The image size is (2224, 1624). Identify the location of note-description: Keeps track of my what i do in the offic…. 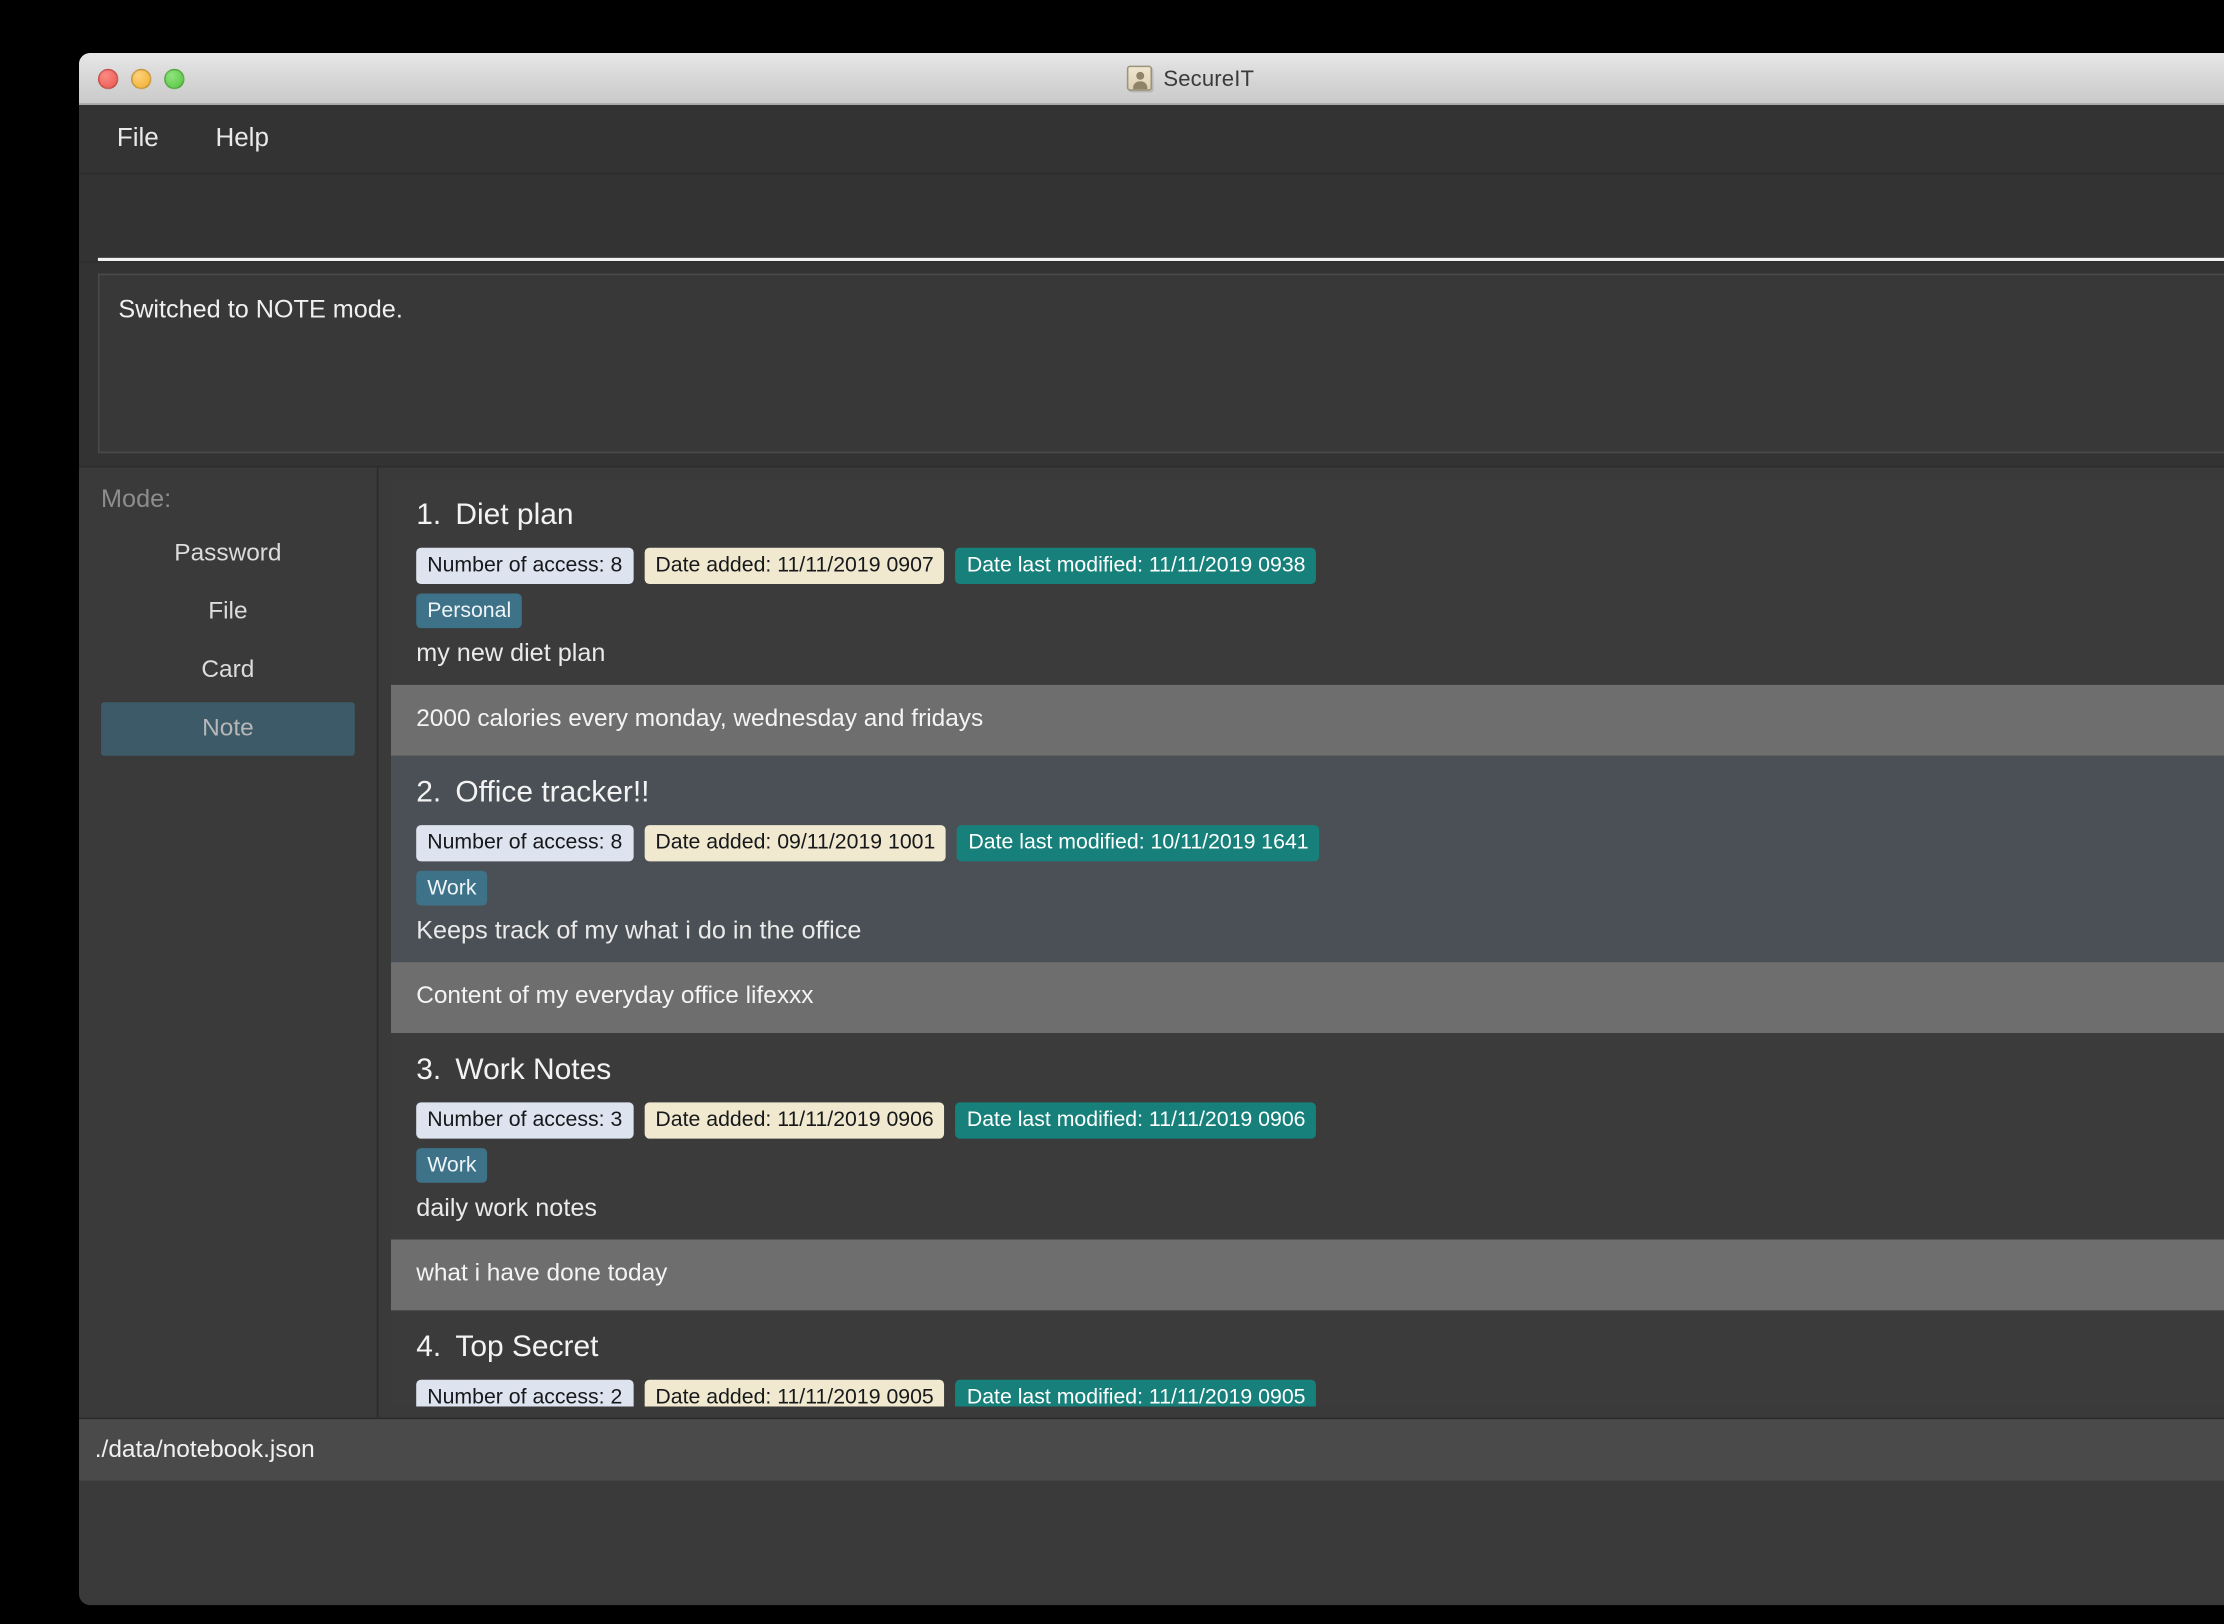
(639, 931).